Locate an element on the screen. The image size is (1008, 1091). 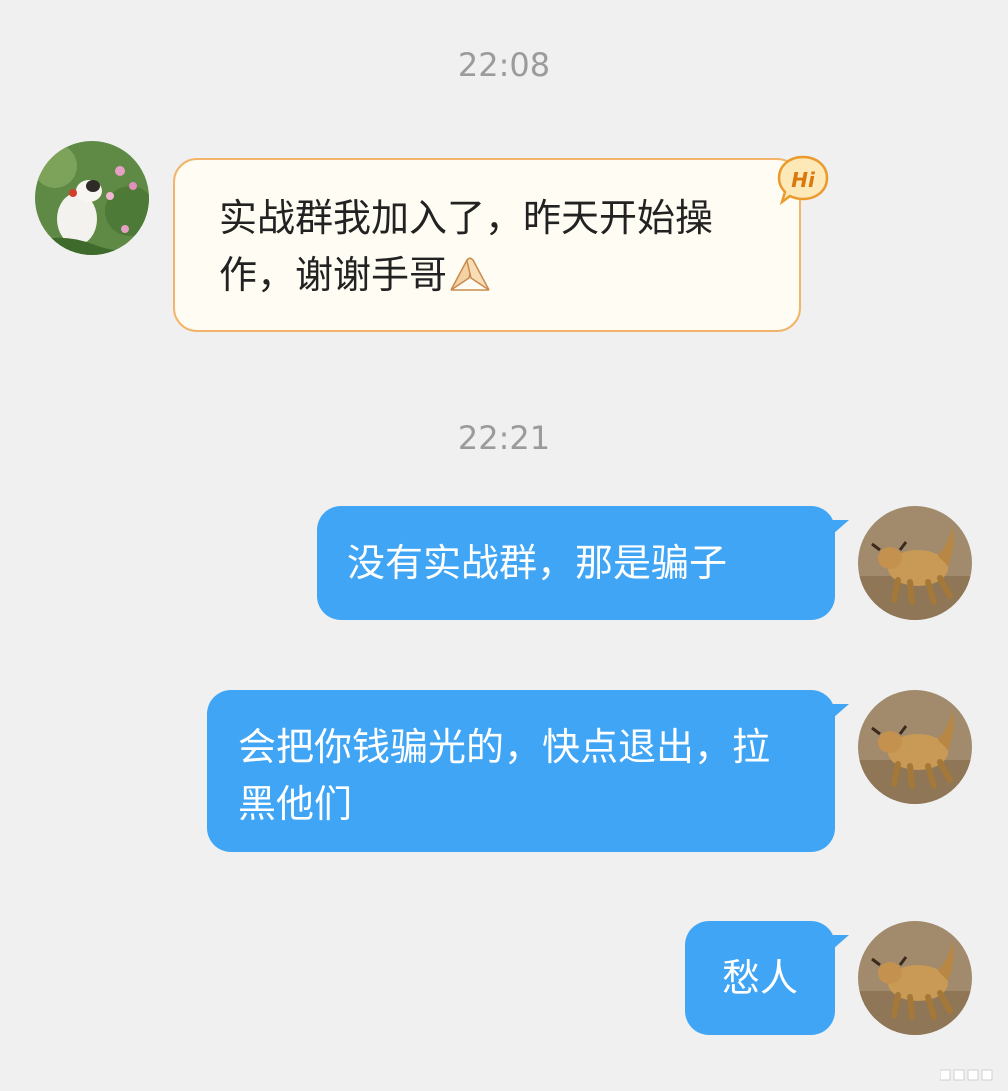
outgoing-message-bubble: 没有实战群，那是骗子 is located at coordinates (576, 563).